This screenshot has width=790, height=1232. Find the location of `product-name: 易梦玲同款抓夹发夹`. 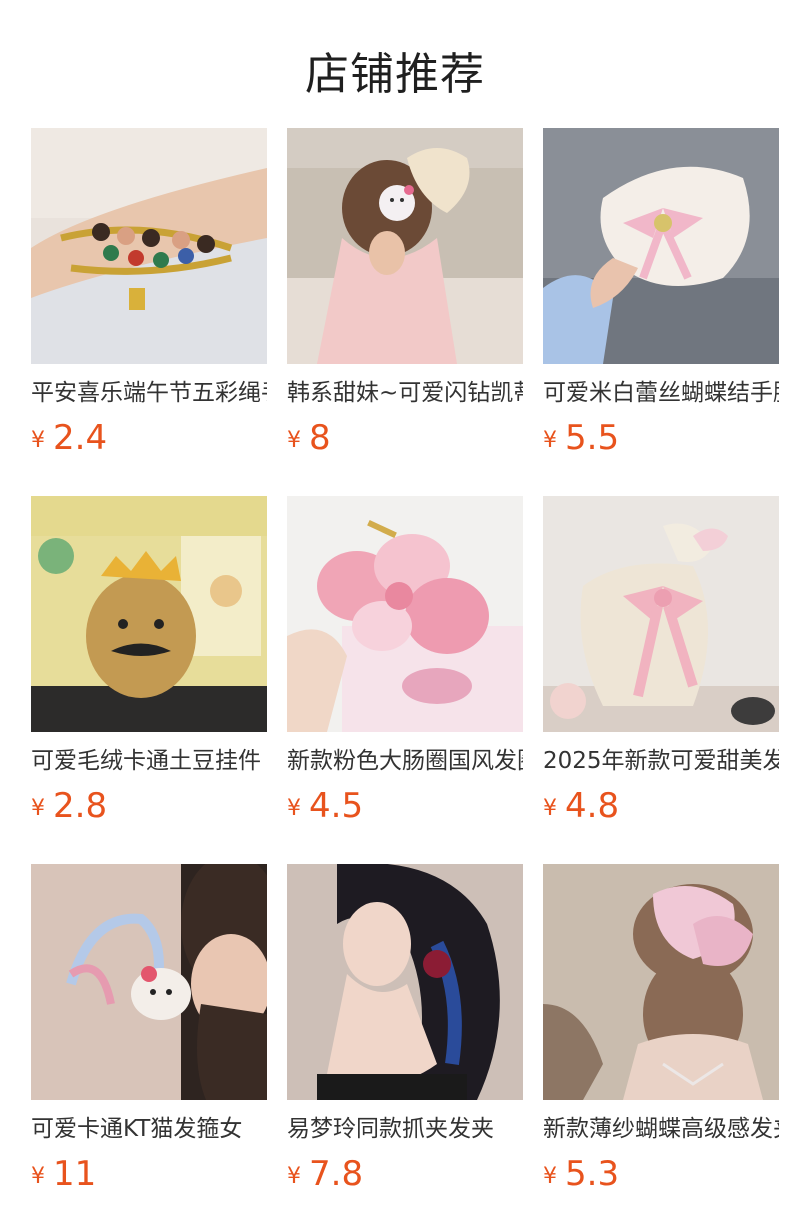

product-name: 易梦玲同款抓夹发夹 is located at coordinates (405, 1129).